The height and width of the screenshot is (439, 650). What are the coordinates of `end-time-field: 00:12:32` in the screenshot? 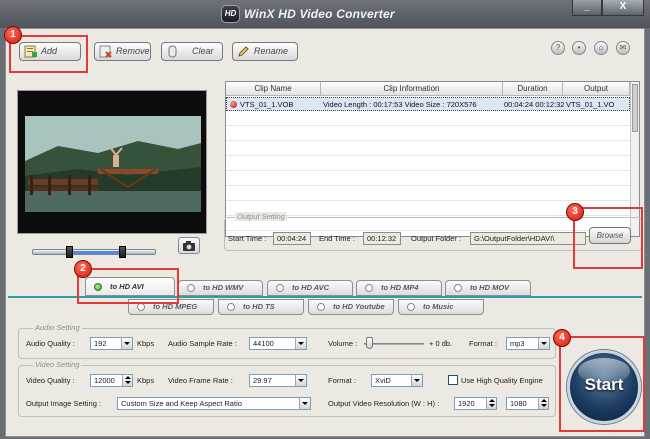 It's located at (382, 238).